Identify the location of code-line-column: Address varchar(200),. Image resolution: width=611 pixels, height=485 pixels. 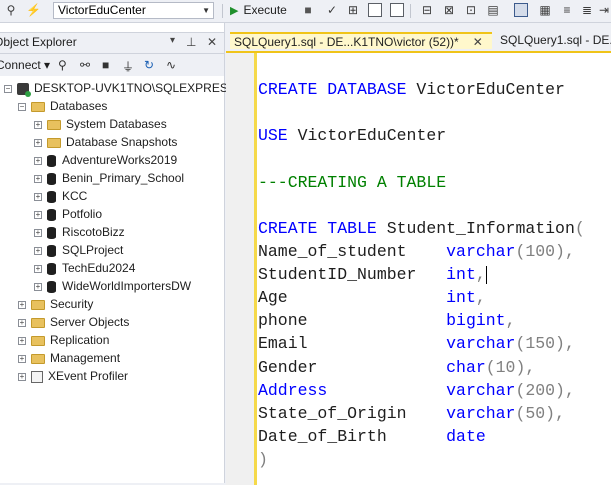
(416, 390).